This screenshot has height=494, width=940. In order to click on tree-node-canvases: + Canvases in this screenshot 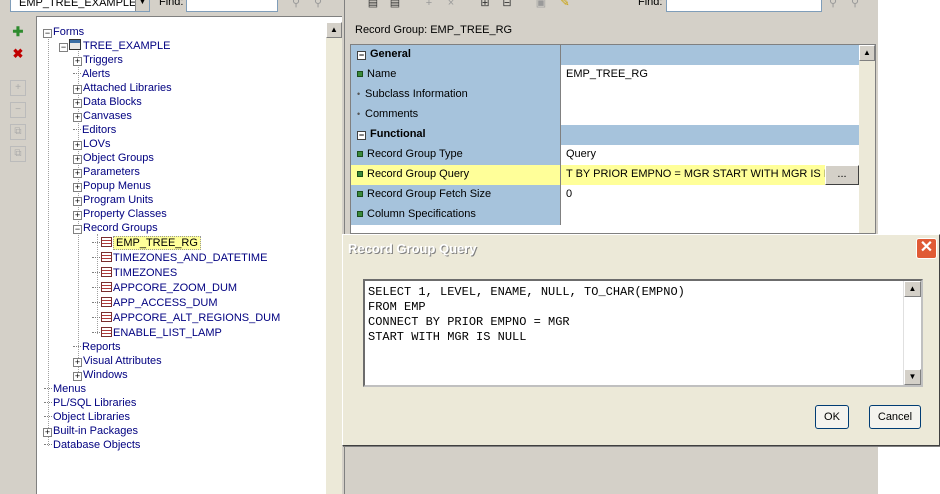, I will do `click(102, 116)`.